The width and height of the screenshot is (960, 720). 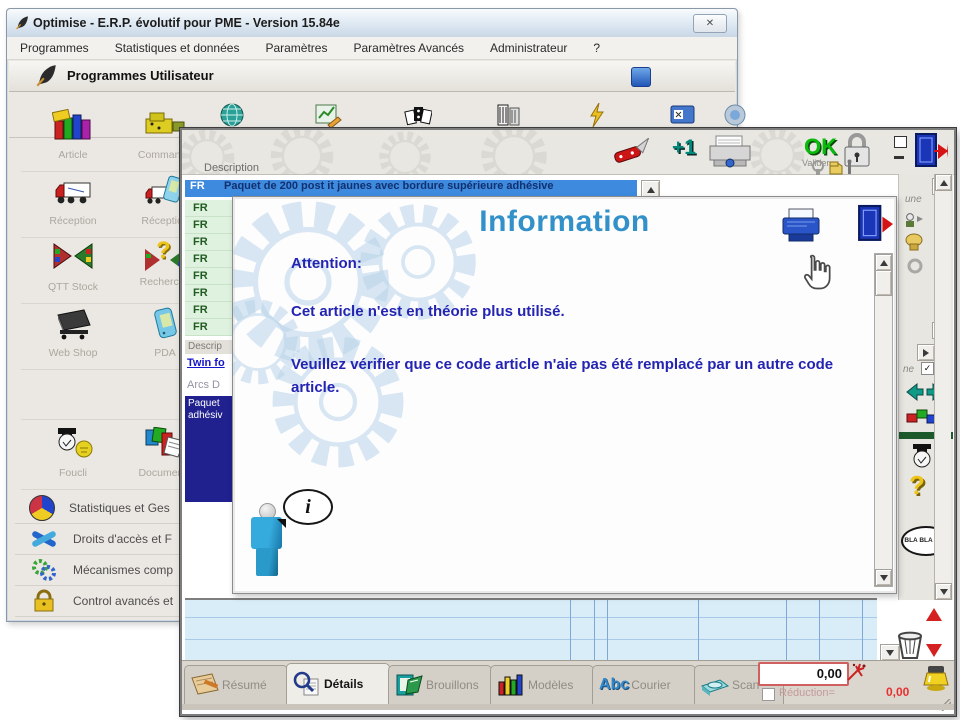 What do you see at coordinates (73, 287) in the screenshot?
I see `program-label: QTT Stock` at bounding box center [73, 287].